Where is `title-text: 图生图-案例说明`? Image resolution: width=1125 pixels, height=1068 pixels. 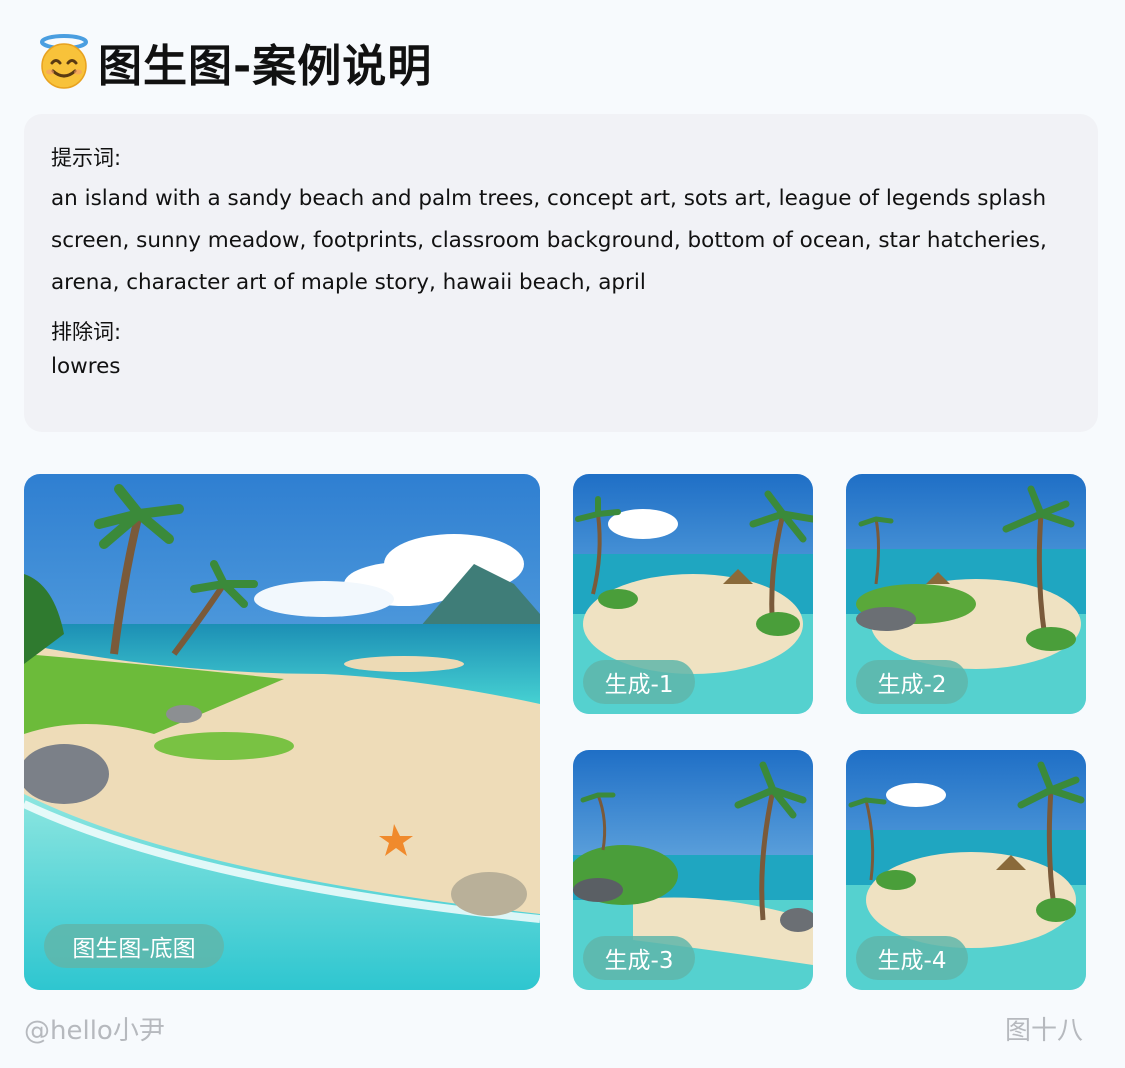 title-text: 图生图-案例说明 is located at coordinates (265, 66).